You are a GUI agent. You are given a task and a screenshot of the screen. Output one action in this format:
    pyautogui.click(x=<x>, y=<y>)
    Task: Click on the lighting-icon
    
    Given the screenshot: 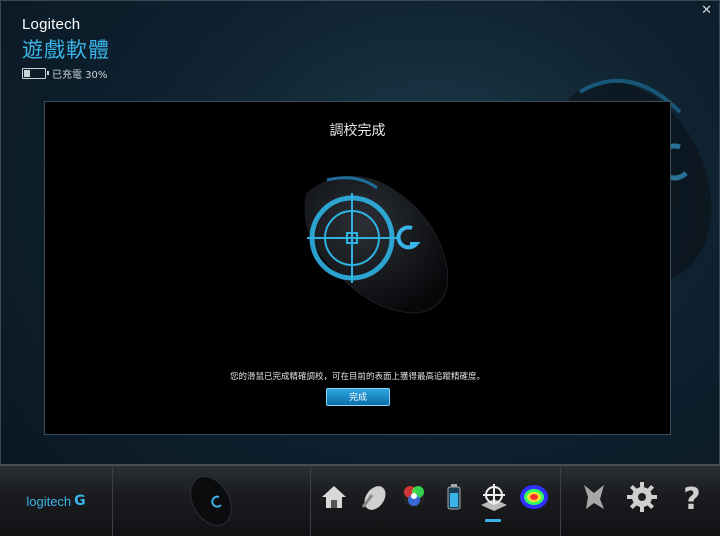 What is the action you would take?
    pyautogui.click(x=414, y=497)
    